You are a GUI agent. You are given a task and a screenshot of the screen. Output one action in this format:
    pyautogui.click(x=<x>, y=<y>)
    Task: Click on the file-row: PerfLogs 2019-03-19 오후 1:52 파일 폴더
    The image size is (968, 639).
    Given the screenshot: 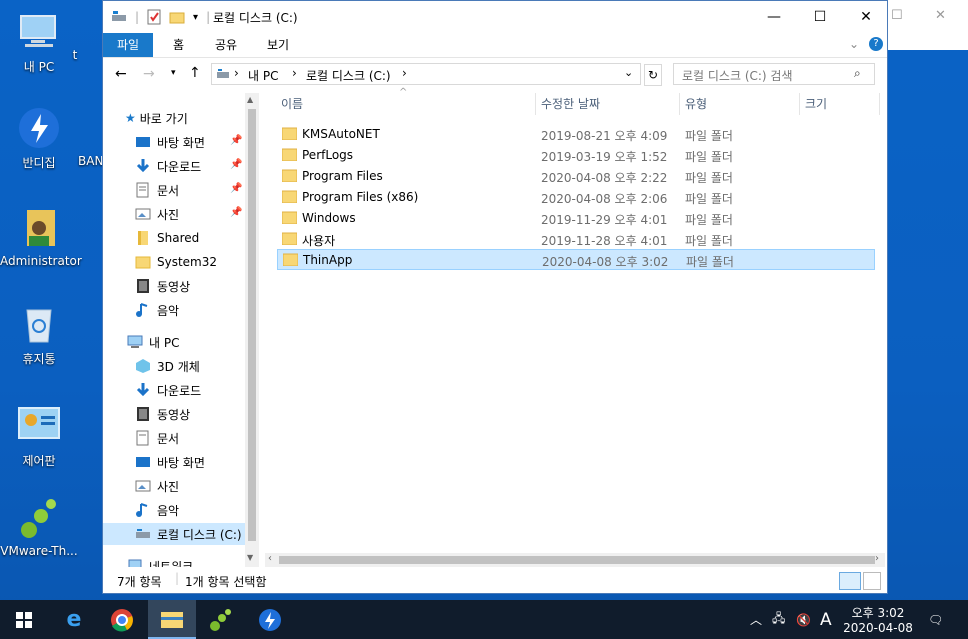 What is the action you would take?
    pyautogui.click(x=576, y=155)
    